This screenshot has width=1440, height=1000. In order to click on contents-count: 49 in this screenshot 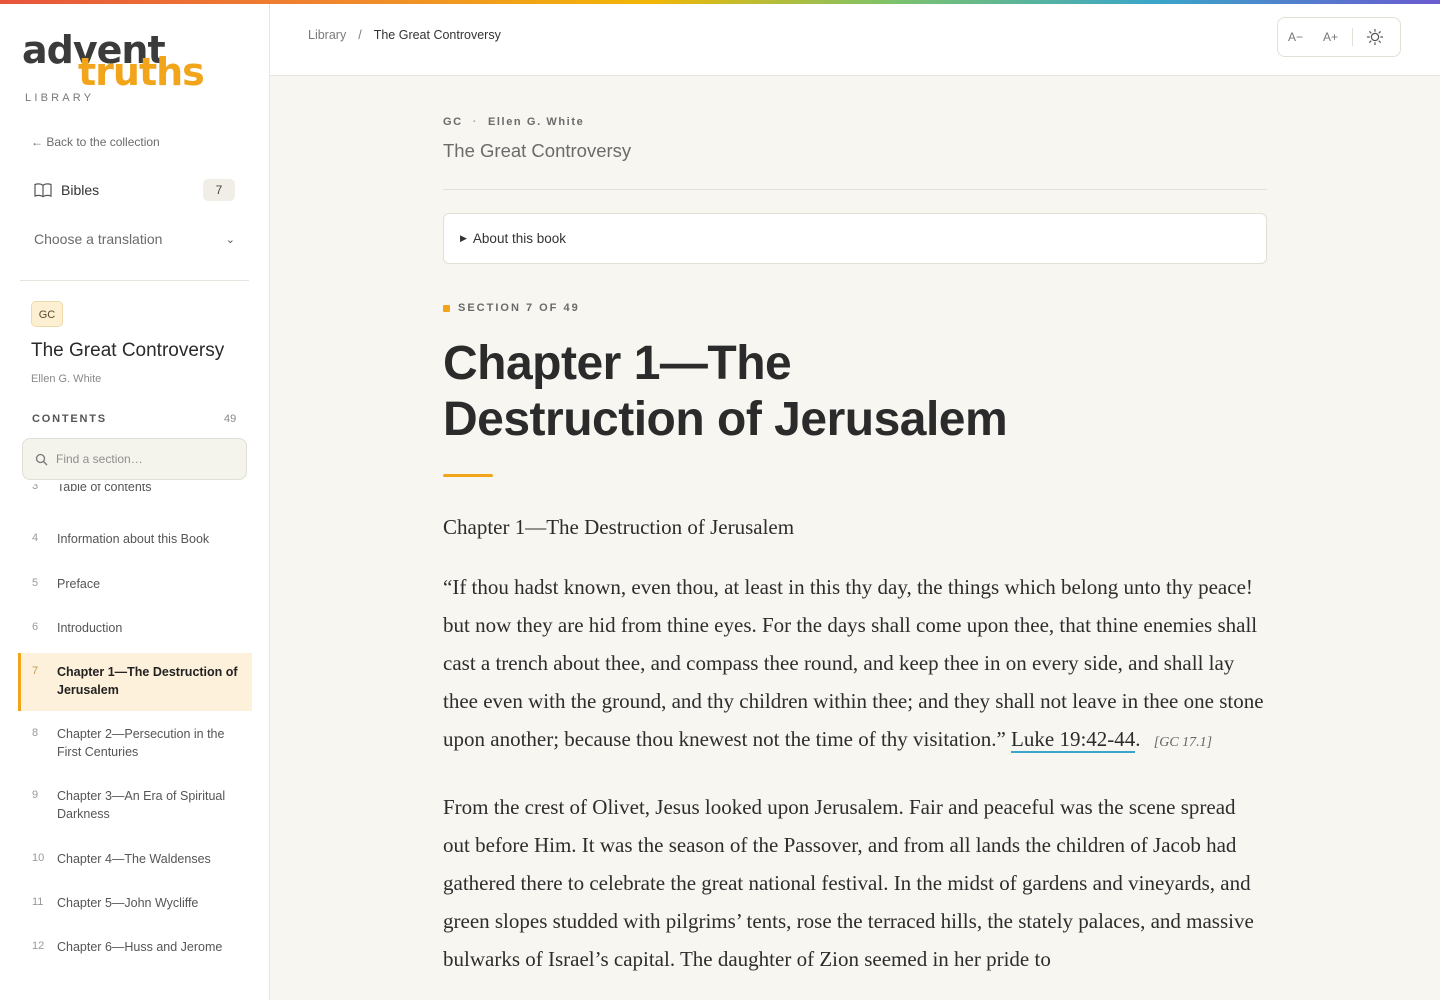, I will do `click(230, 419)`.